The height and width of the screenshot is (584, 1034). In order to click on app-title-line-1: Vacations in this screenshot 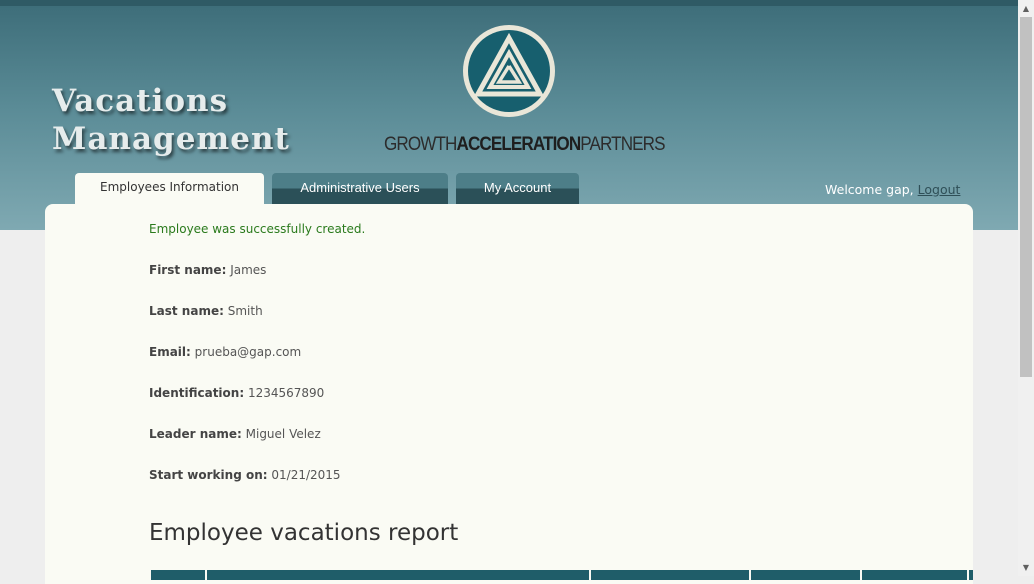, I will do `click(140, 101)`.